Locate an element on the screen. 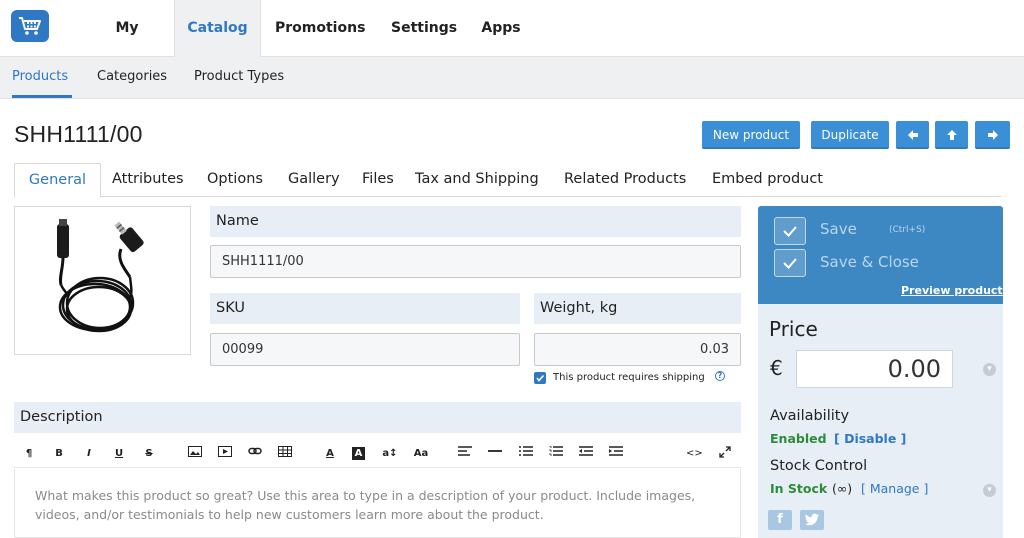  tab-general: General is located at coordinates (57, 180).